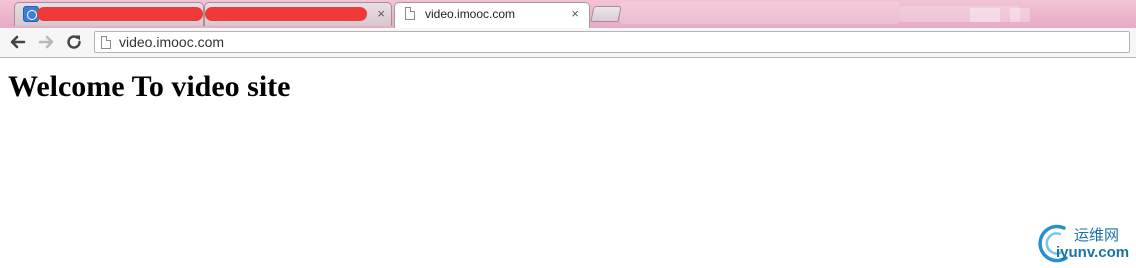 This screenshot has height=268, width=1136. I want to click on browser-title-bar: × video.imooc.com ×, so click(568, 14).